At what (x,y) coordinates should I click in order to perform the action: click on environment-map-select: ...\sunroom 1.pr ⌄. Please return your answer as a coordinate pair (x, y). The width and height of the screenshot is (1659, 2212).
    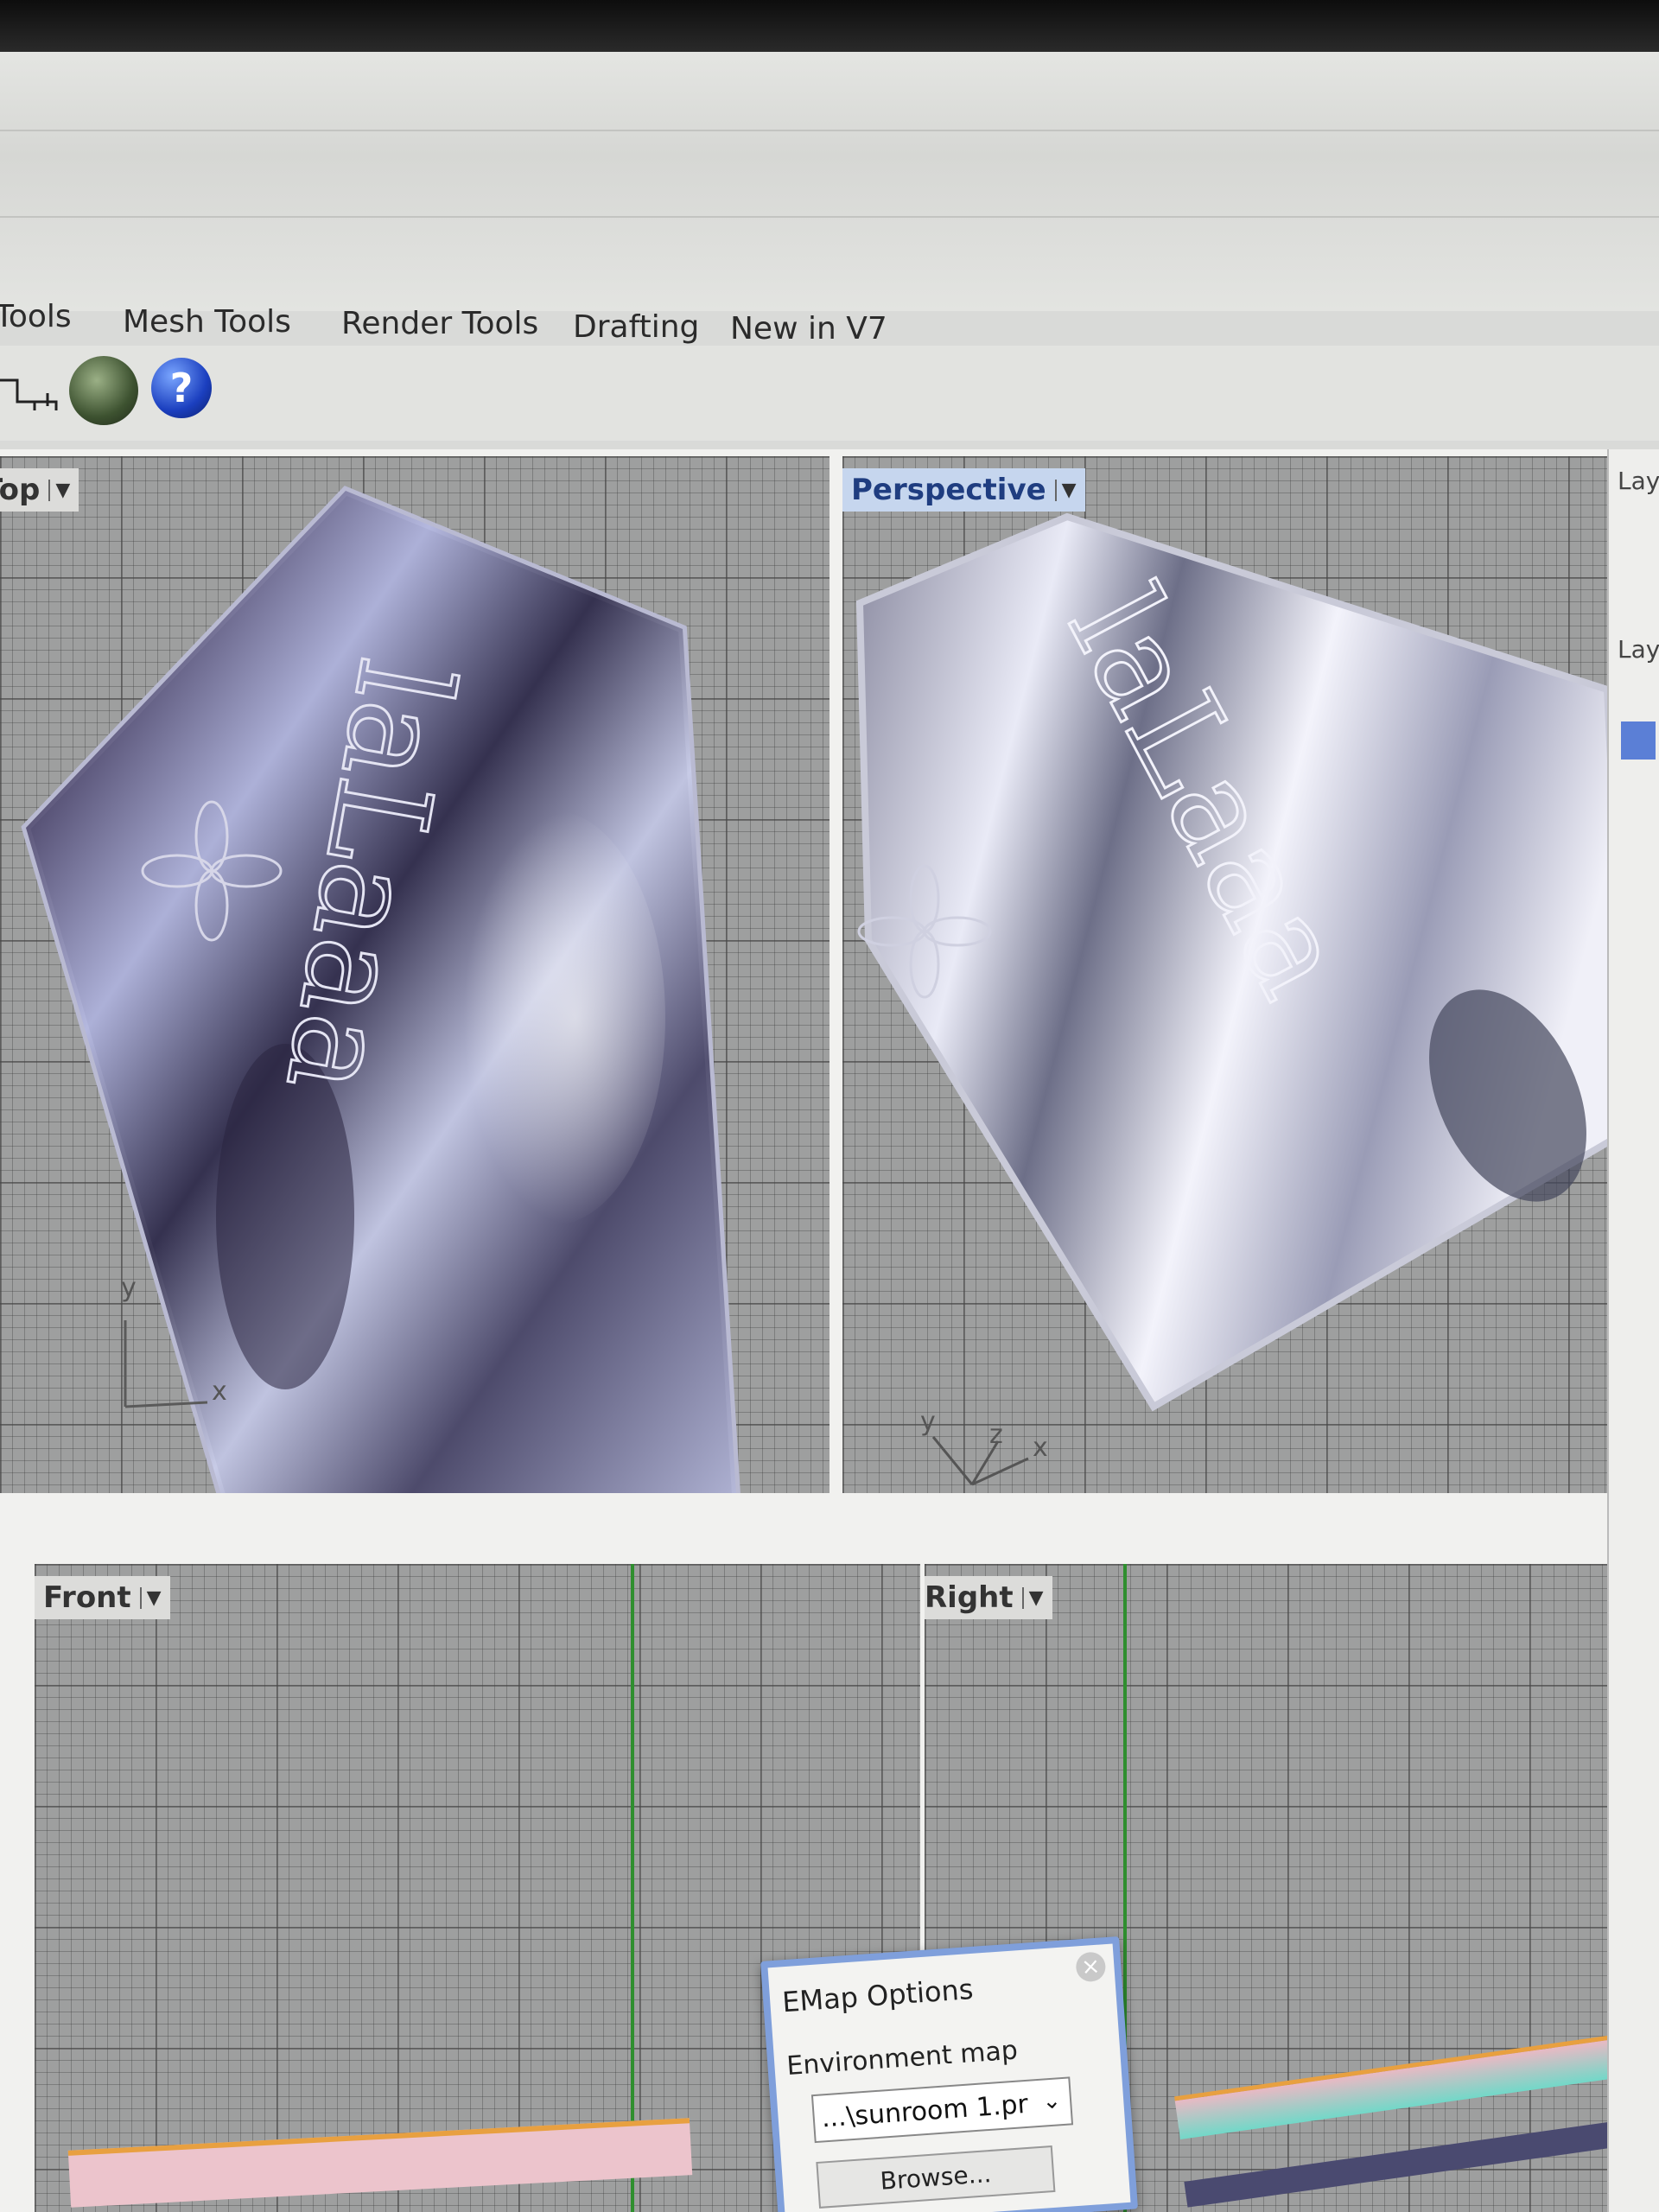
    Looking at the image, I should click on (942, 2110).